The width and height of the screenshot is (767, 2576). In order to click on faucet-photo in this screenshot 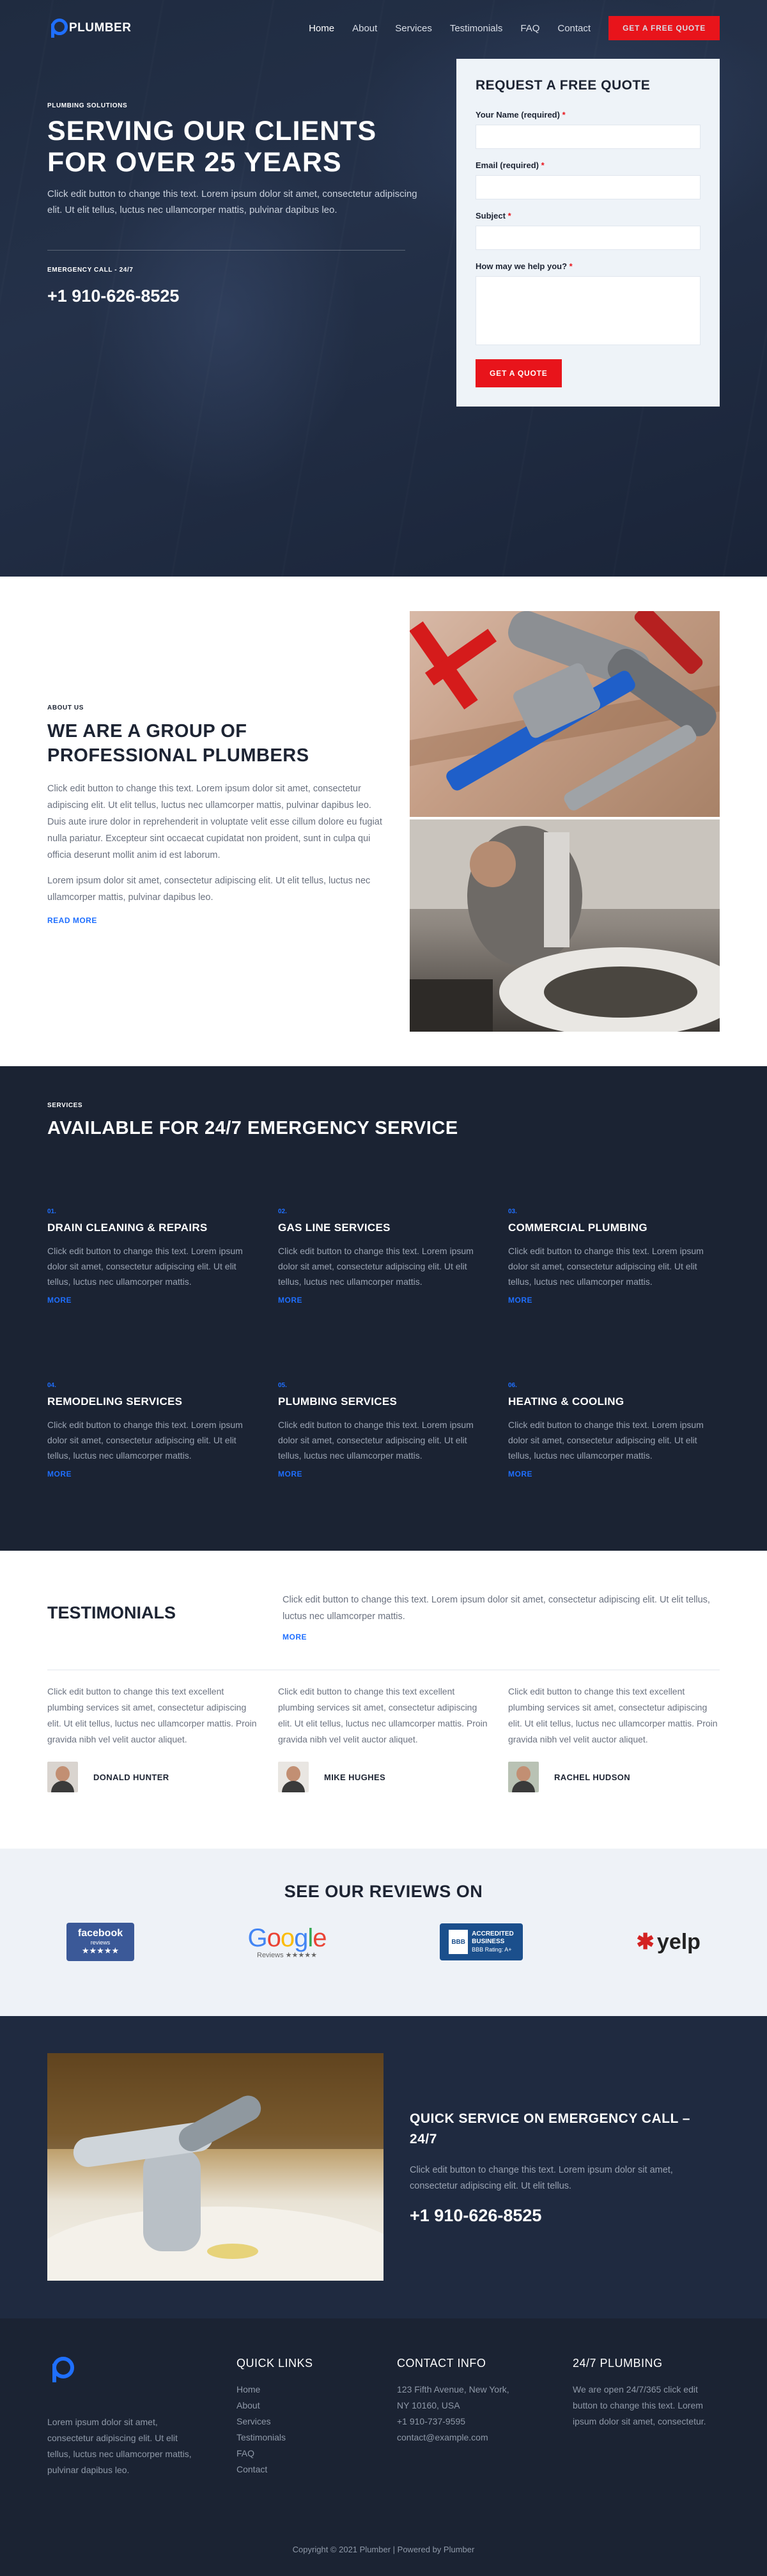, I will do `click(215, 2167)`.